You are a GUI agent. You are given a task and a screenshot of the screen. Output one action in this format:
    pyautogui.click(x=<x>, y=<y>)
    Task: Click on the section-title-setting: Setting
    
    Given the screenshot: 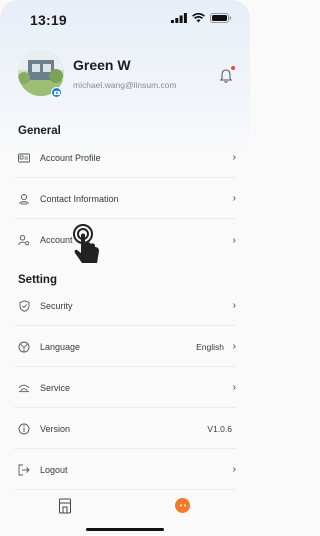 What is the action you would take?
    pyautogui.click(x=37, y=280)
    